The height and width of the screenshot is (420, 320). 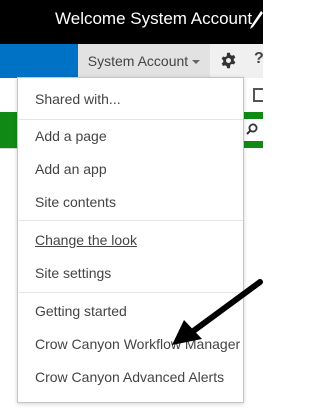 I want to click on page-divider, so click(x=9, y=148).